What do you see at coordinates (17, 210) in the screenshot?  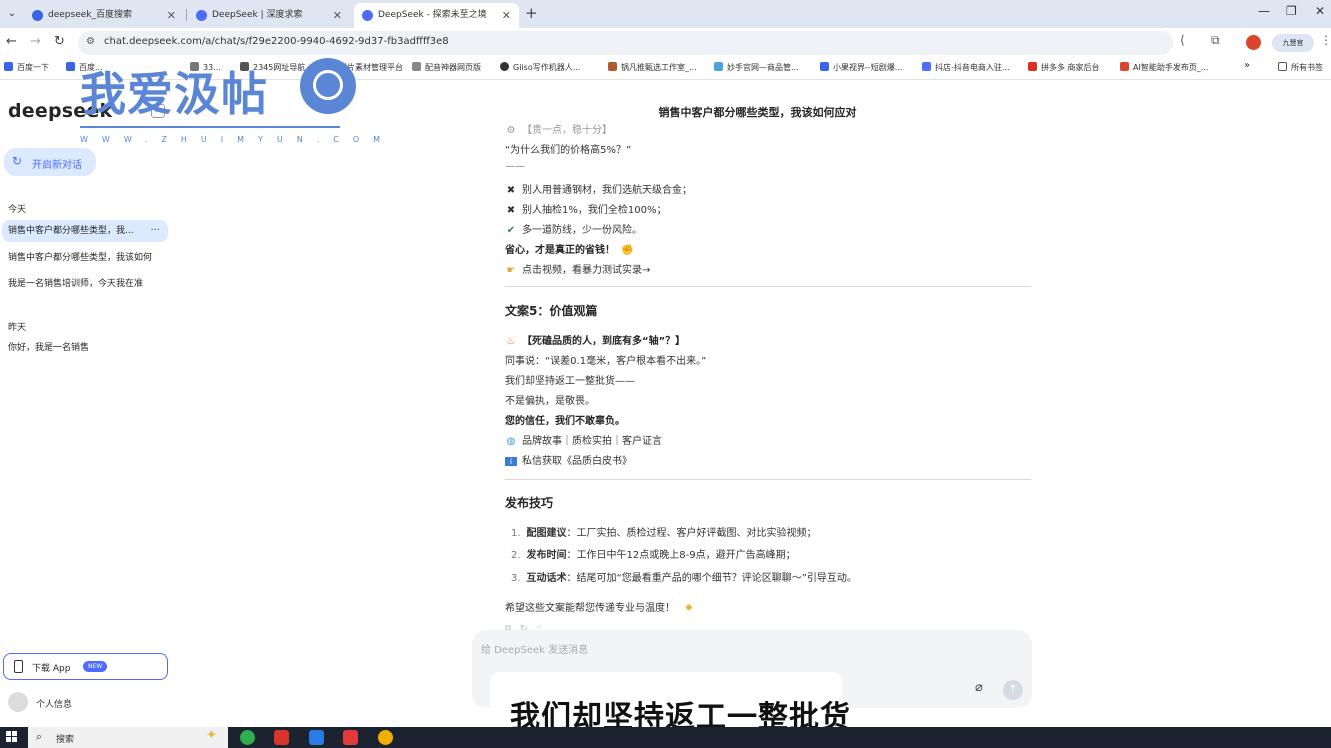 I see `history-group-today: 今天` at bounding box center [17, 210].